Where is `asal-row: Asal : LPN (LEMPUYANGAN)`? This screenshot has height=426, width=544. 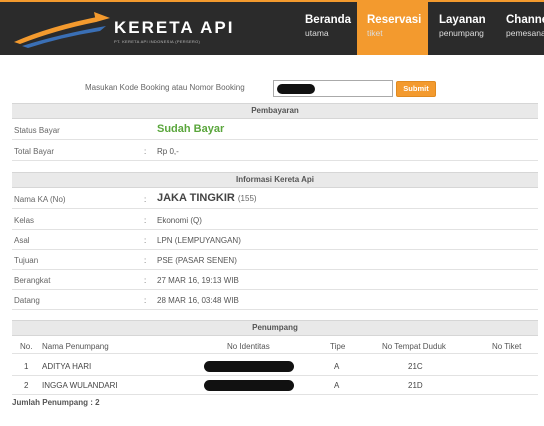 asal-row: Asal : LPN (LEMPUYANGAN) is located at coordinates (275, 240).